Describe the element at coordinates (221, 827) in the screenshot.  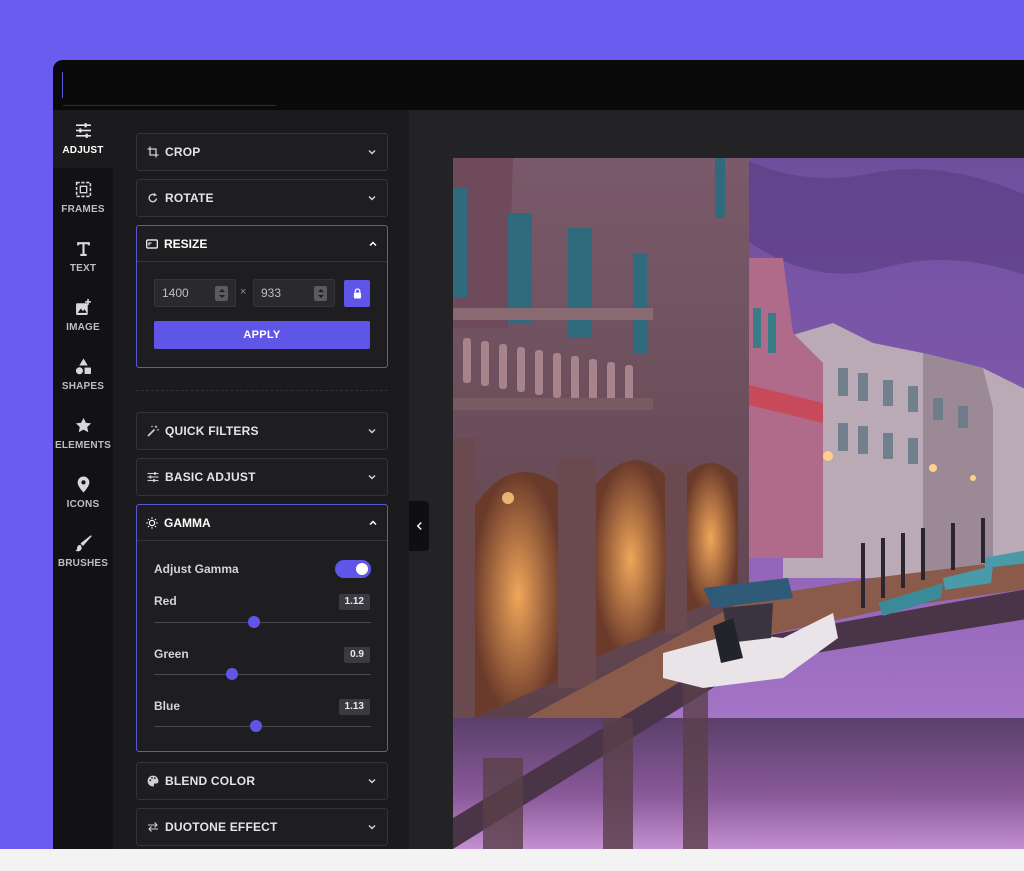
I see `section-title: DUOTONE EFFECT` at that location.